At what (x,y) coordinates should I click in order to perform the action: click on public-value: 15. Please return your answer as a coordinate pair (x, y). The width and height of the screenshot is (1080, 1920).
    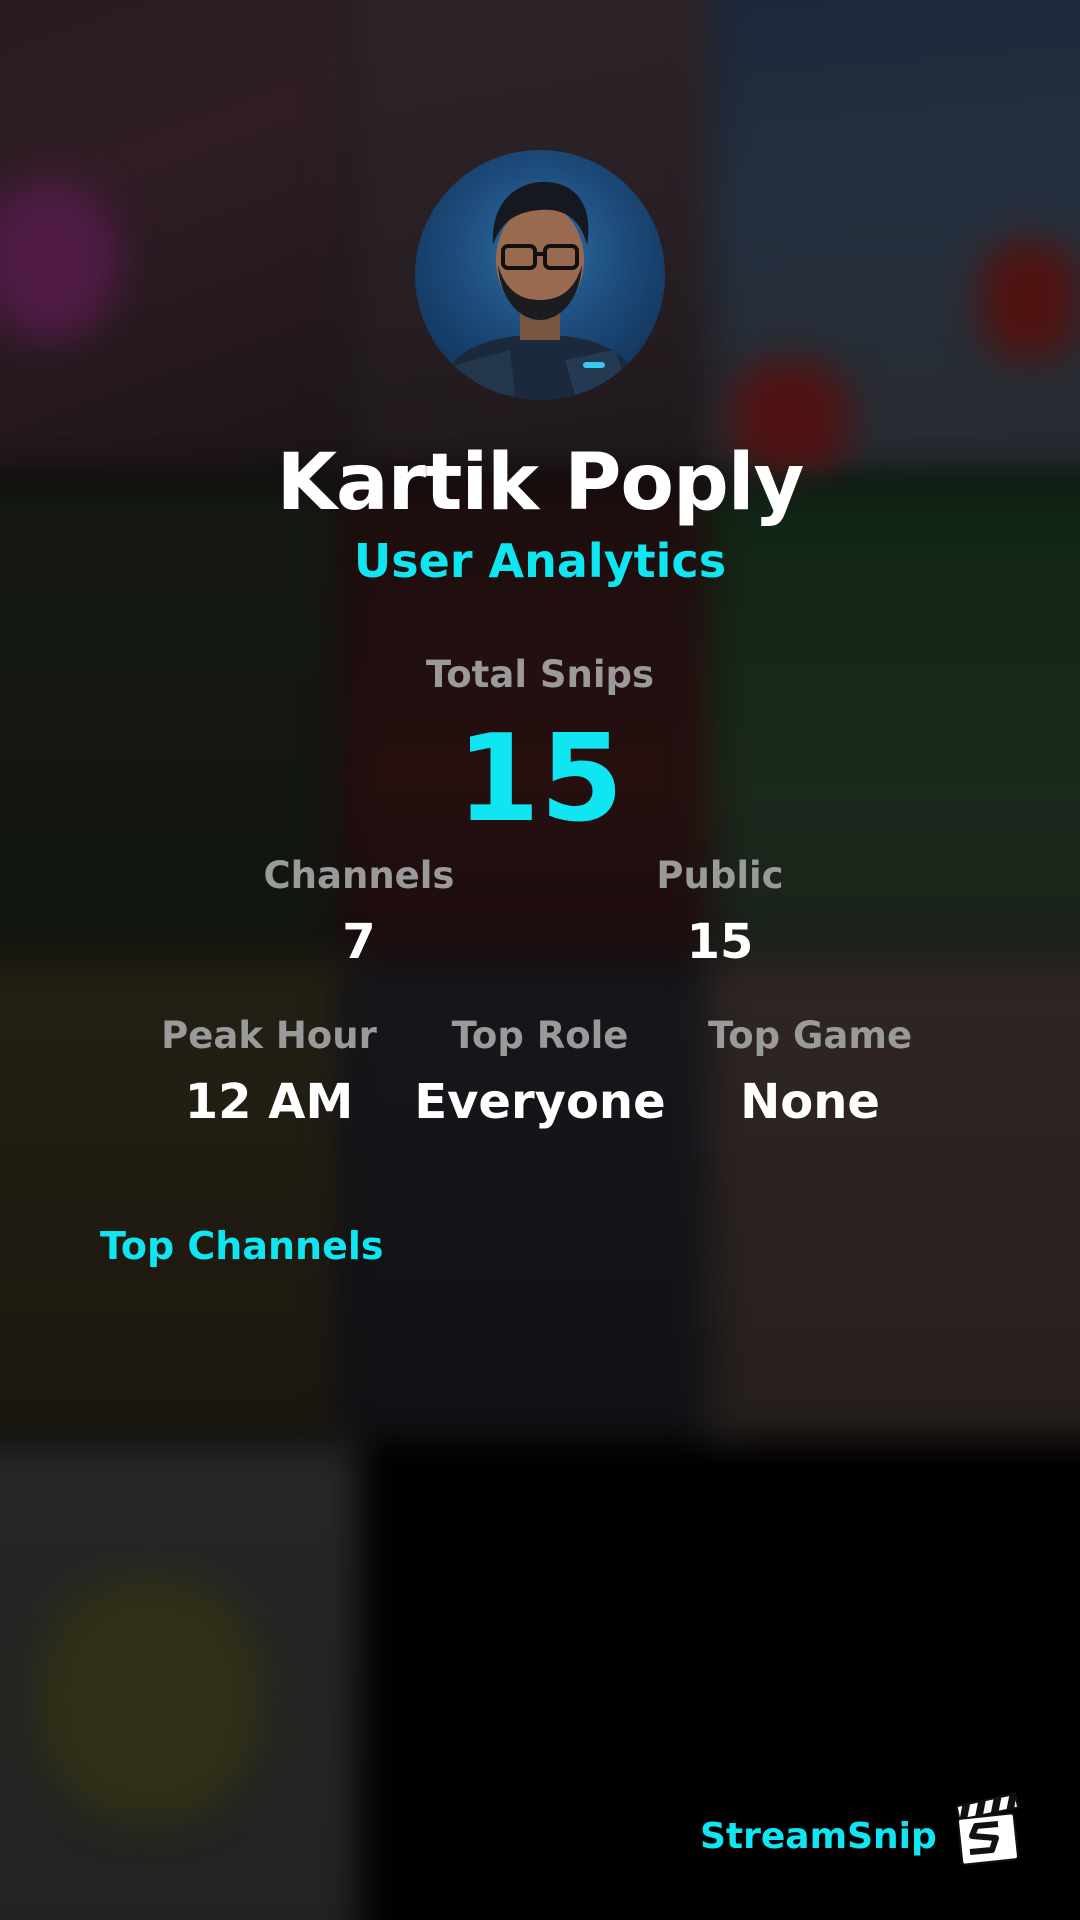
    Looking at the image, I should click on (720, 942).